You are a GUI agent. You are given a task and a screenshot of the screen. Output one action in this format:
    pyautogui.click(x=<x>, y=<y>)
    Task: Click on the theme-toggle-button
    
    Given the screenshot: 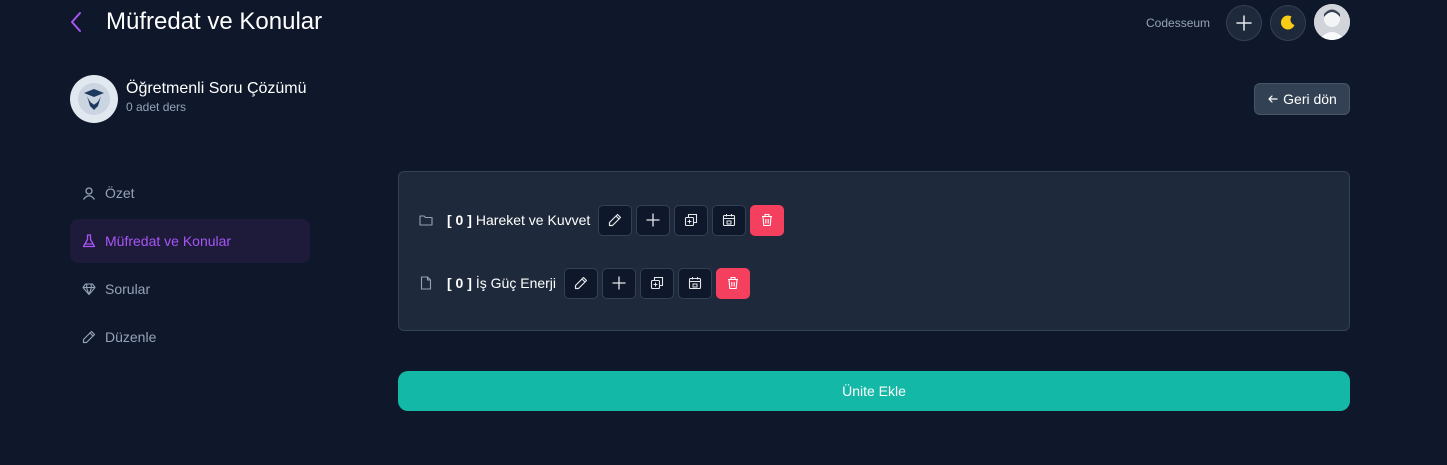 What is the action you would take?
    pyautogui.click(x=1288, y=23)
    